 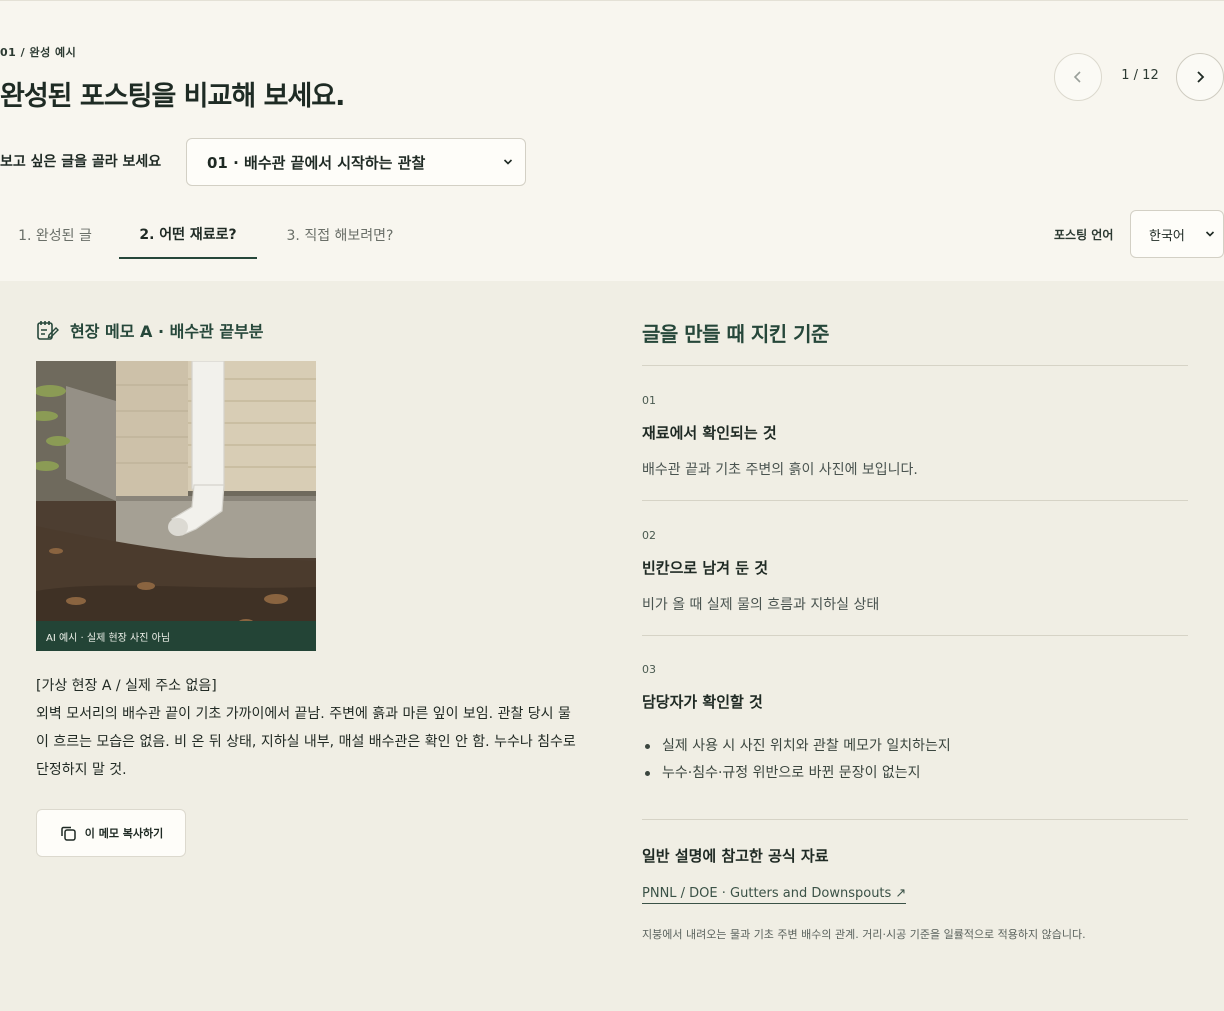 What do you see at coordinates (172, 96) in the screenshot?
I see `page-title: 완성된 포스팅을 비교해 보세요.` at bounding box center [172, 96].